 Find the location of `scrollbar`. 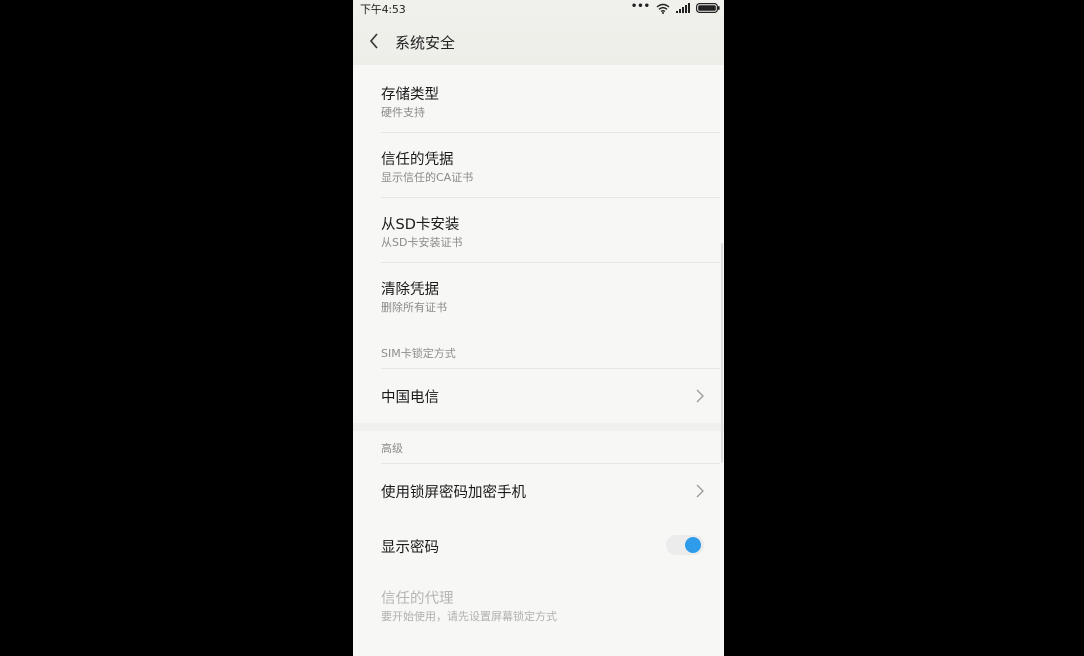

scrollbar is located at coordinates (722, 353).